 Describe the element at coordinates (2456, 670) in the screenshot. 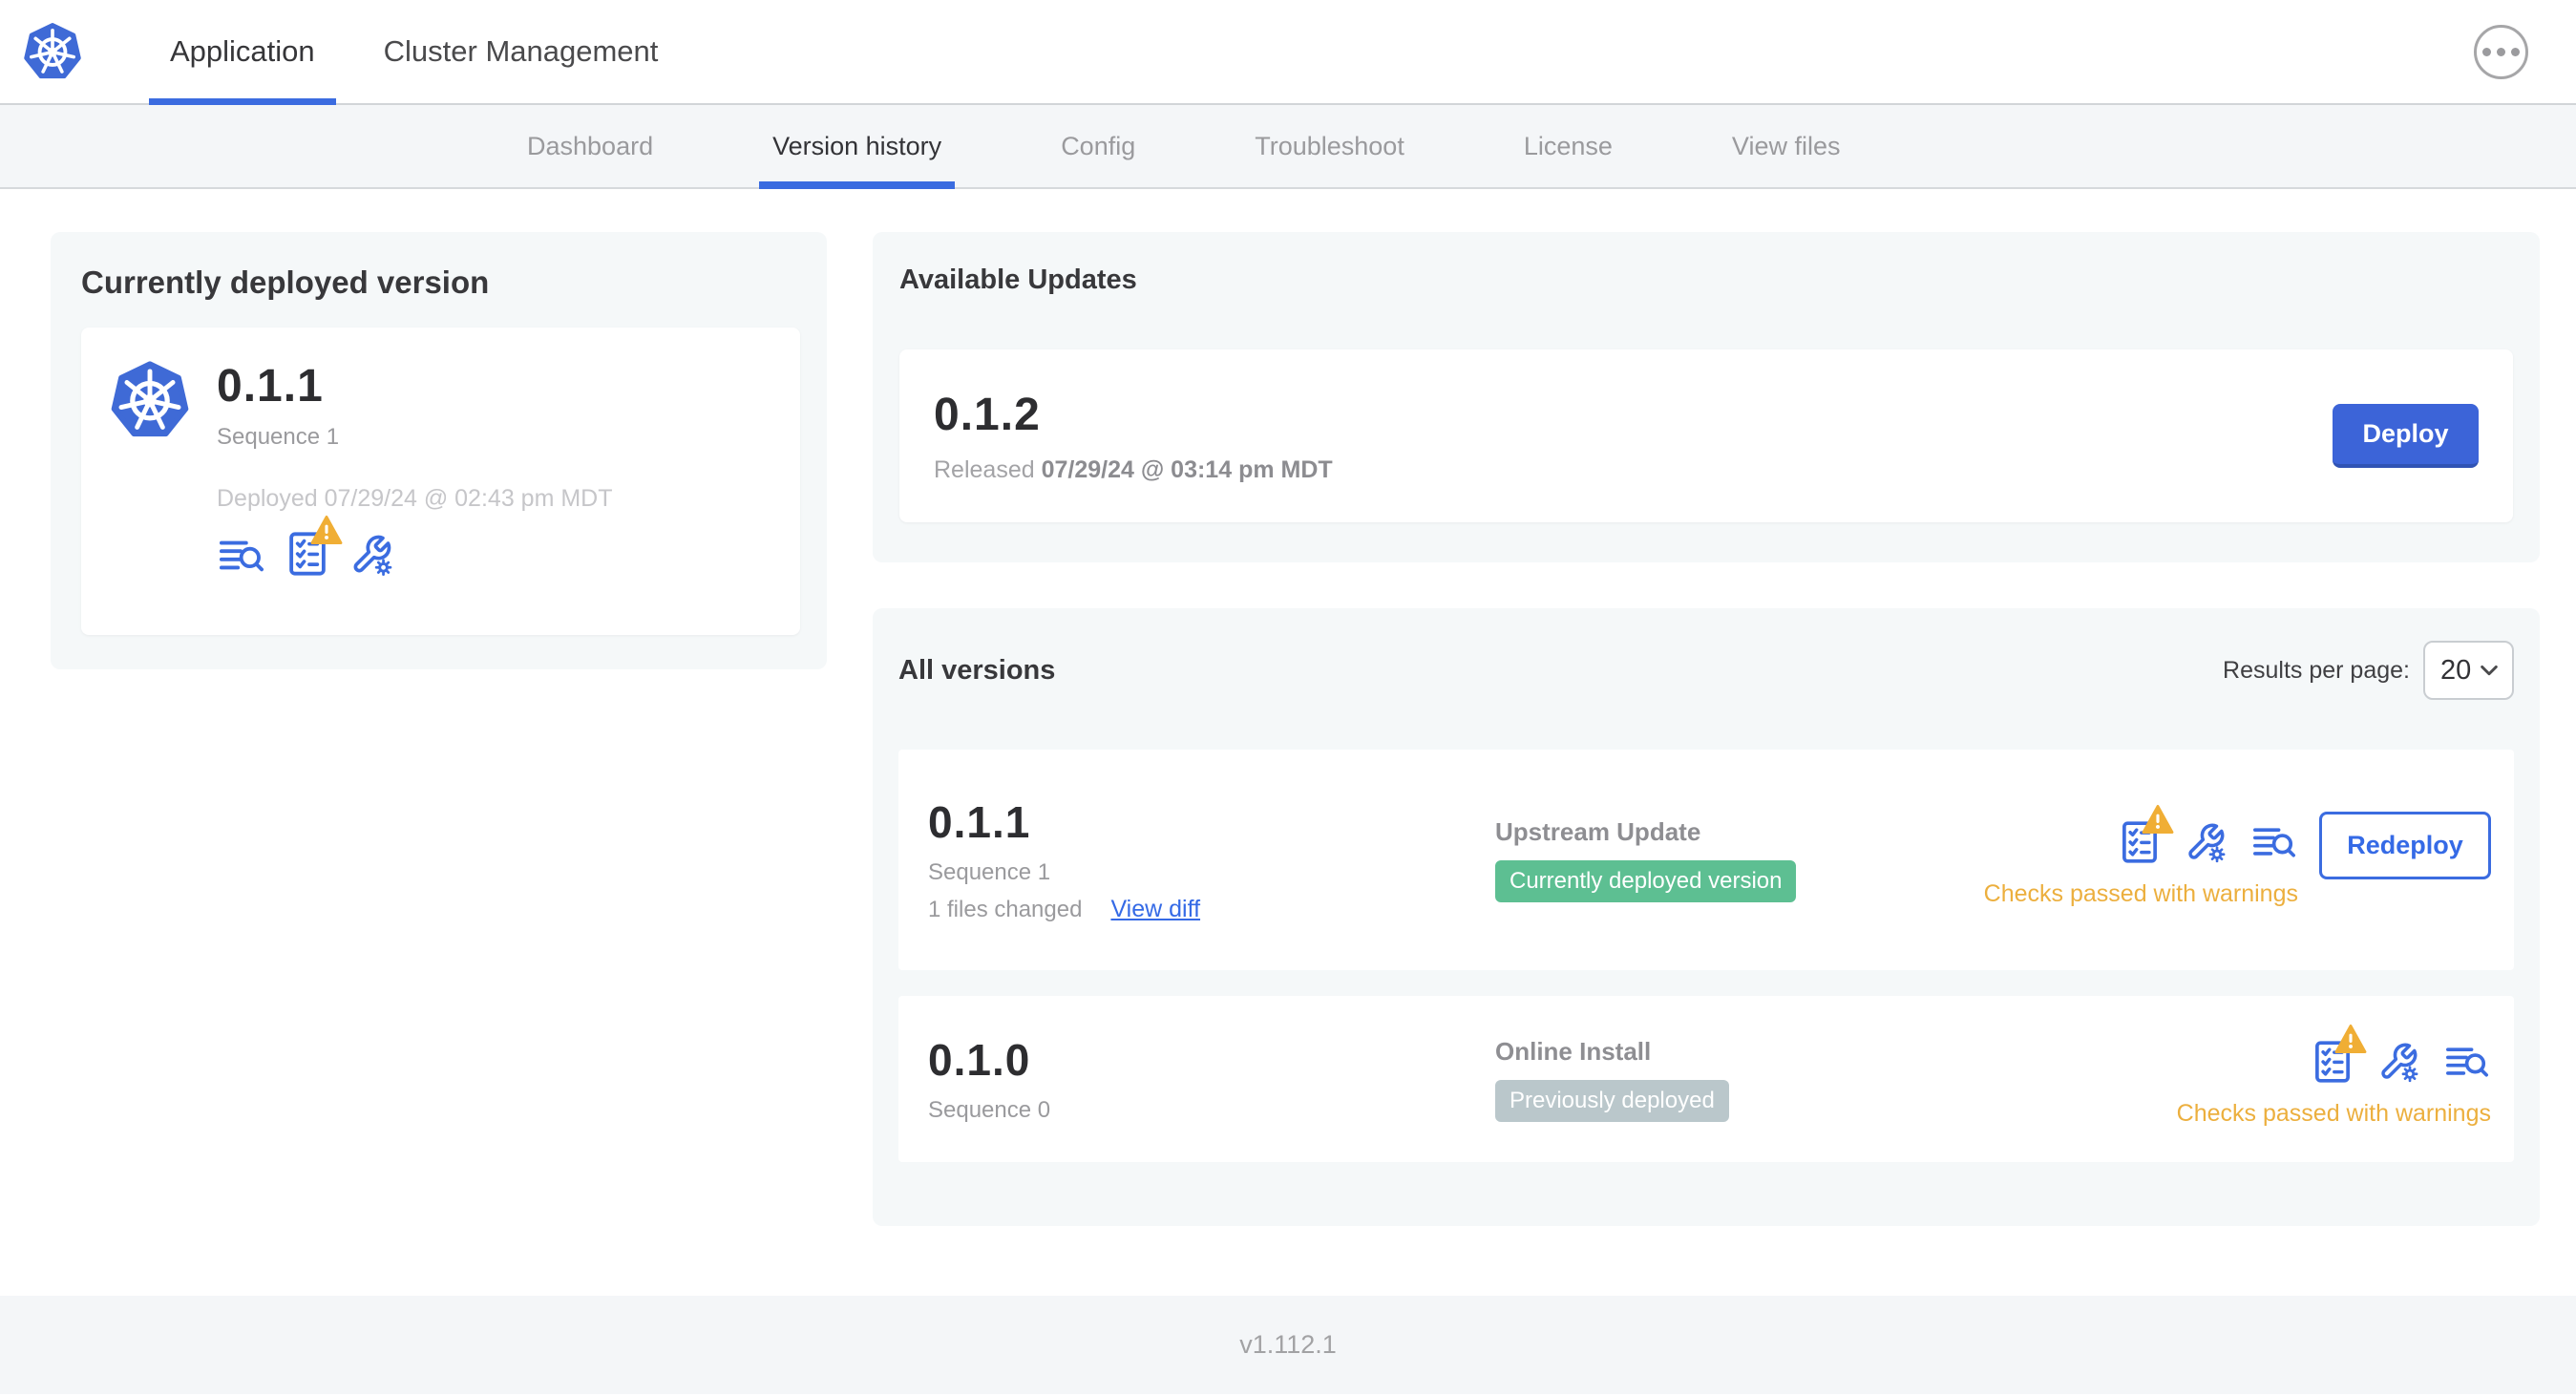

I see `results-per-page-value: 20` at that location.